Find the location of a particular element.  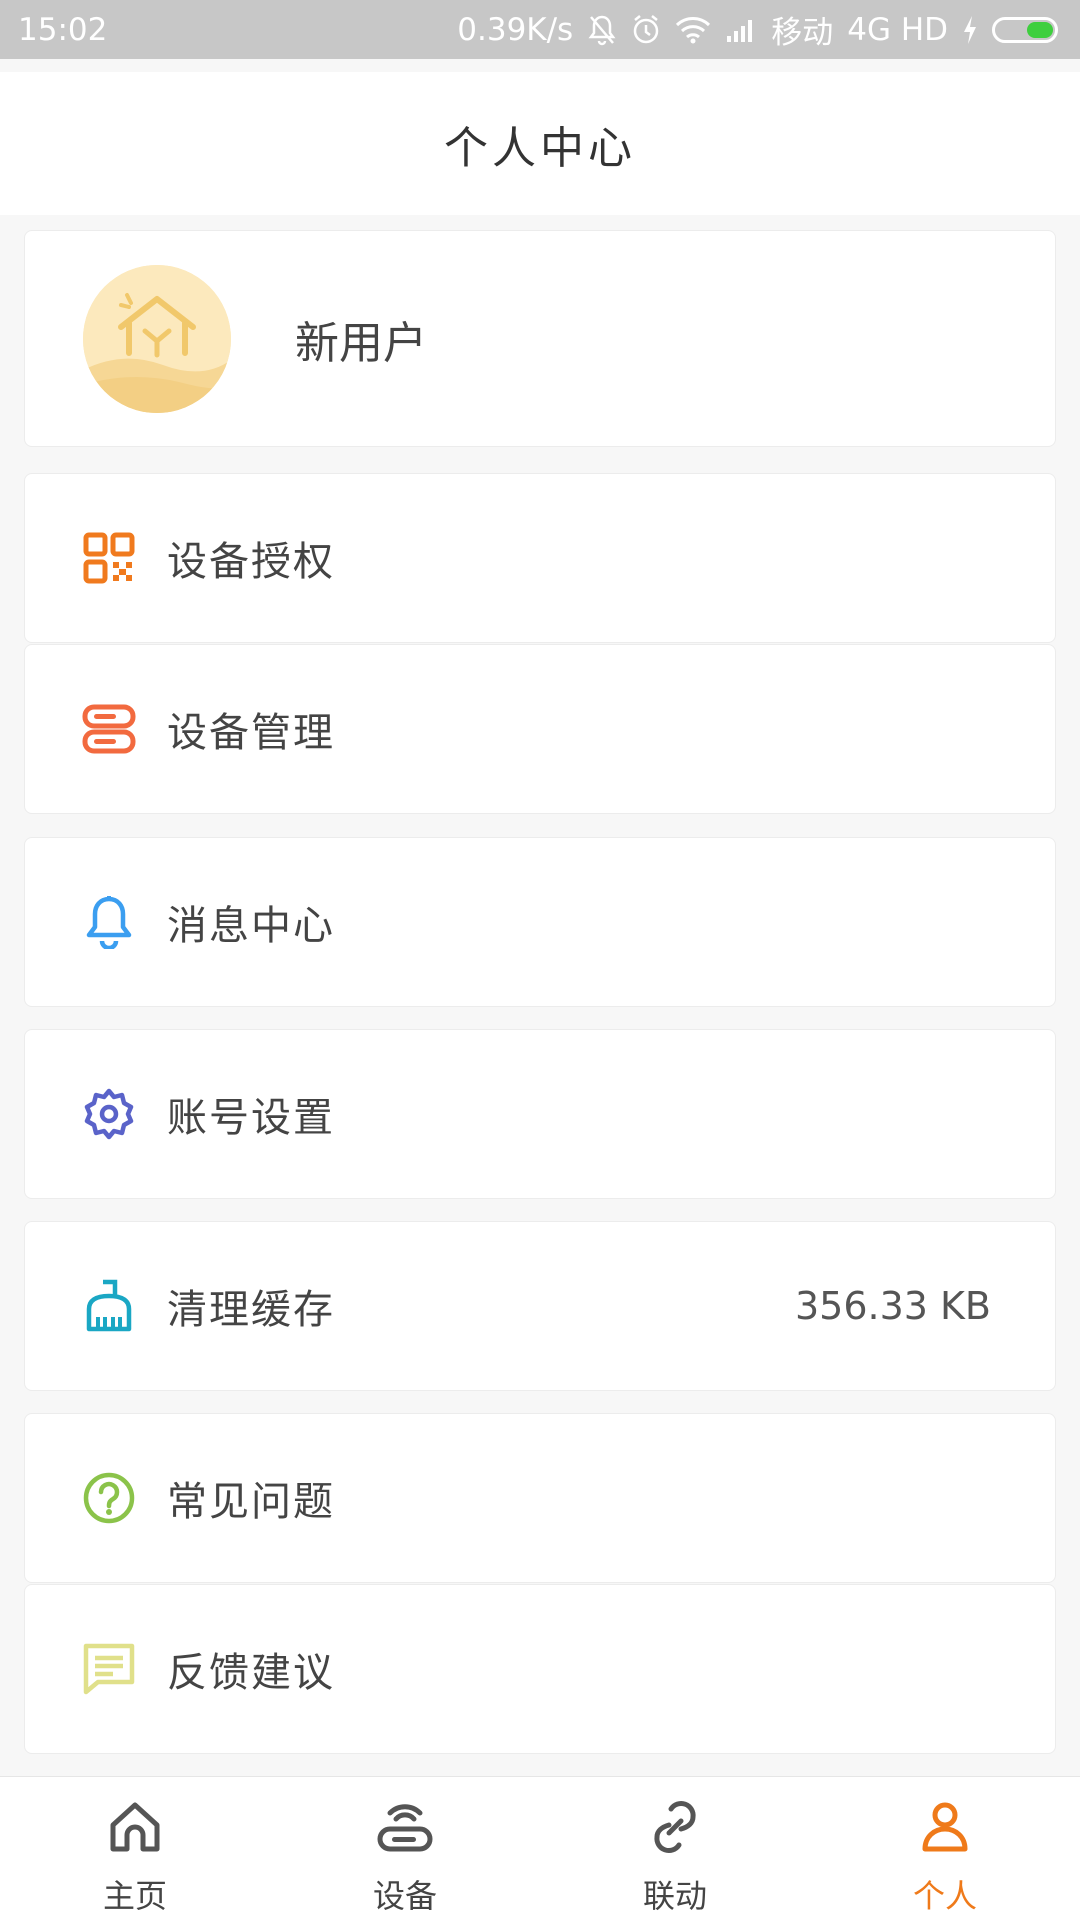

menu-item-device-manage: 设备管理 is located at coordinates (540, 729).